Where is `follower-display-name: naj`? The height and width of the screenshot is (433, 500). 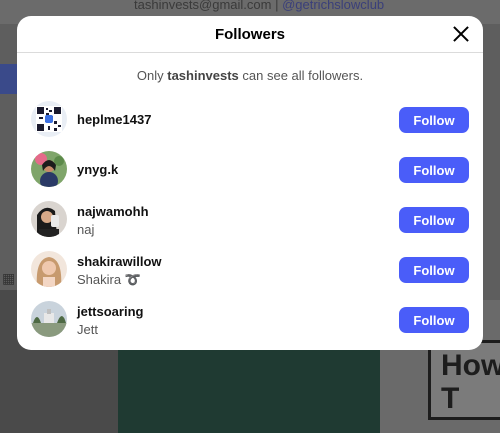
follower-display-name: naj is located at coordinates (86, 229).